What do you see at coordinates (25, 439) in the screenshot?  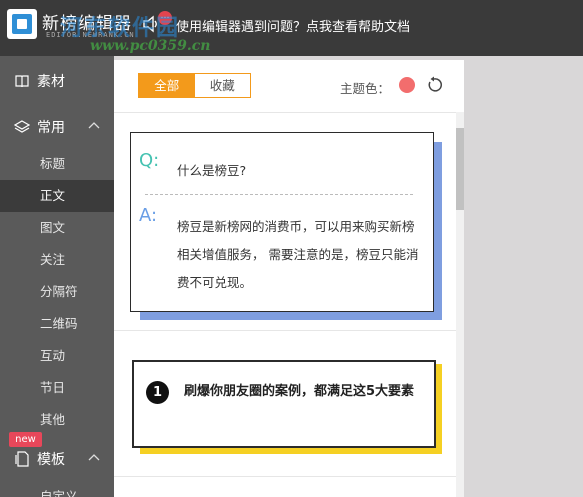 I see `new-badge: new` at bounding box center [25, 439].